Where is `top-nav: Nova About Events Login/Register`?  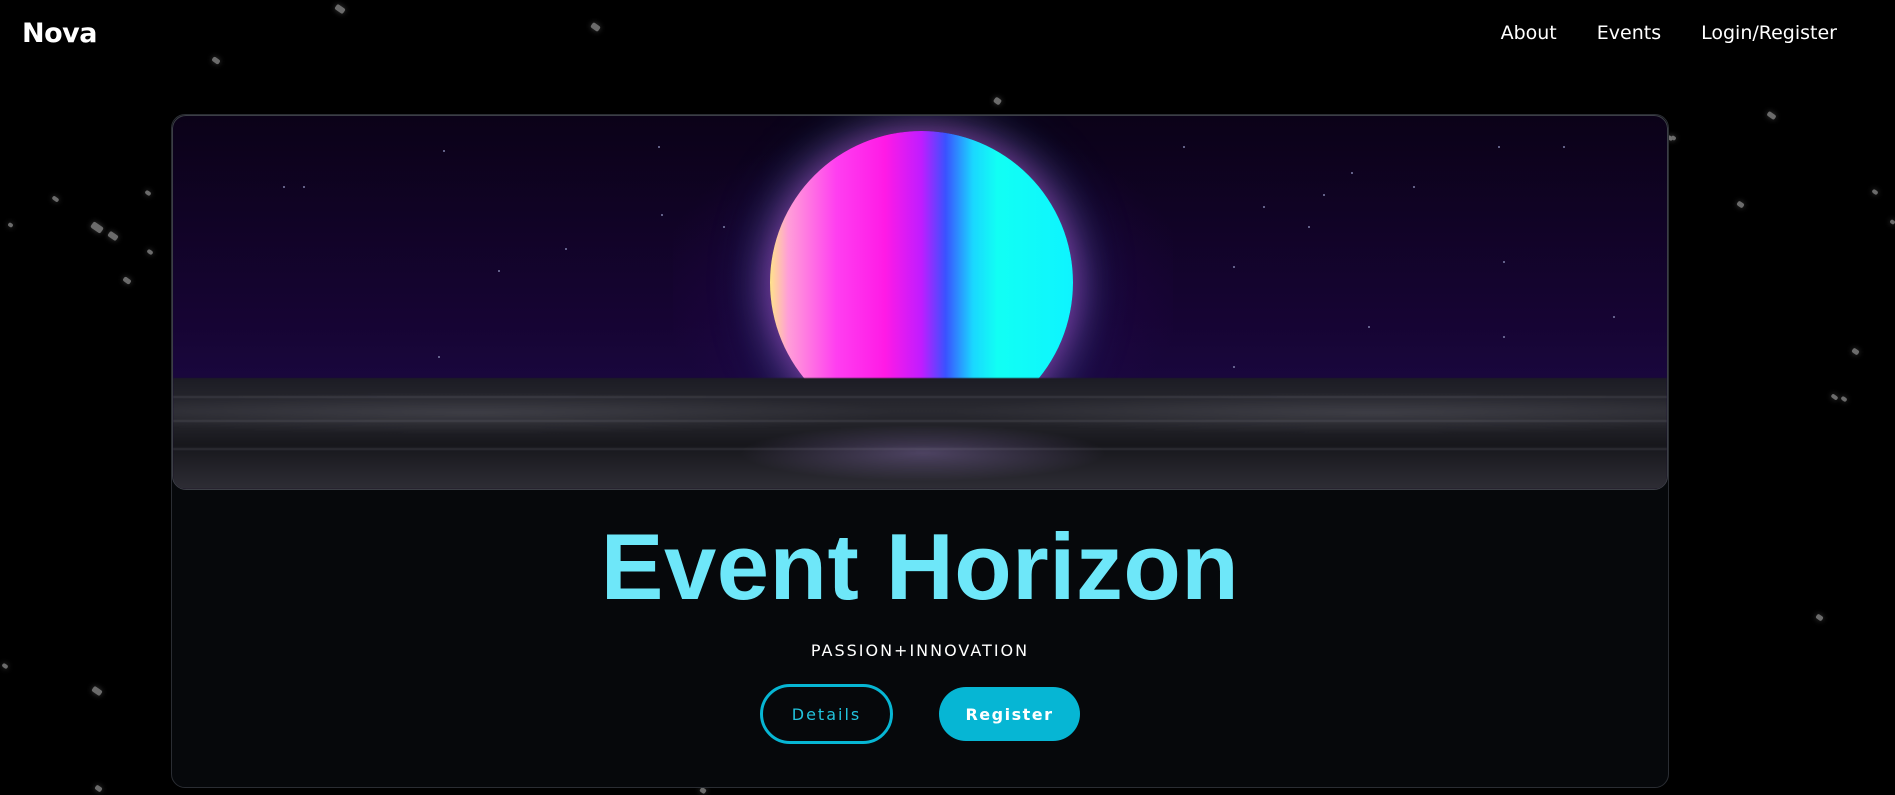
top-nav: Nova About Events Login/Register is located at coordinates (947, 33).